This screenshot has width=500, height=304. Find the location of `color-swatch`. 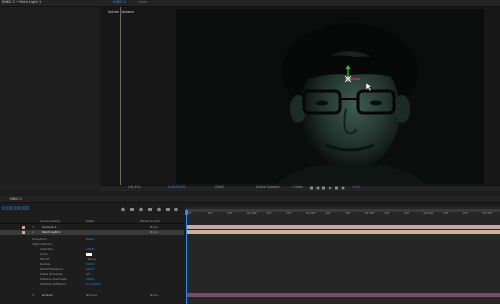

color-swatch is located at coordinates (89, 254).